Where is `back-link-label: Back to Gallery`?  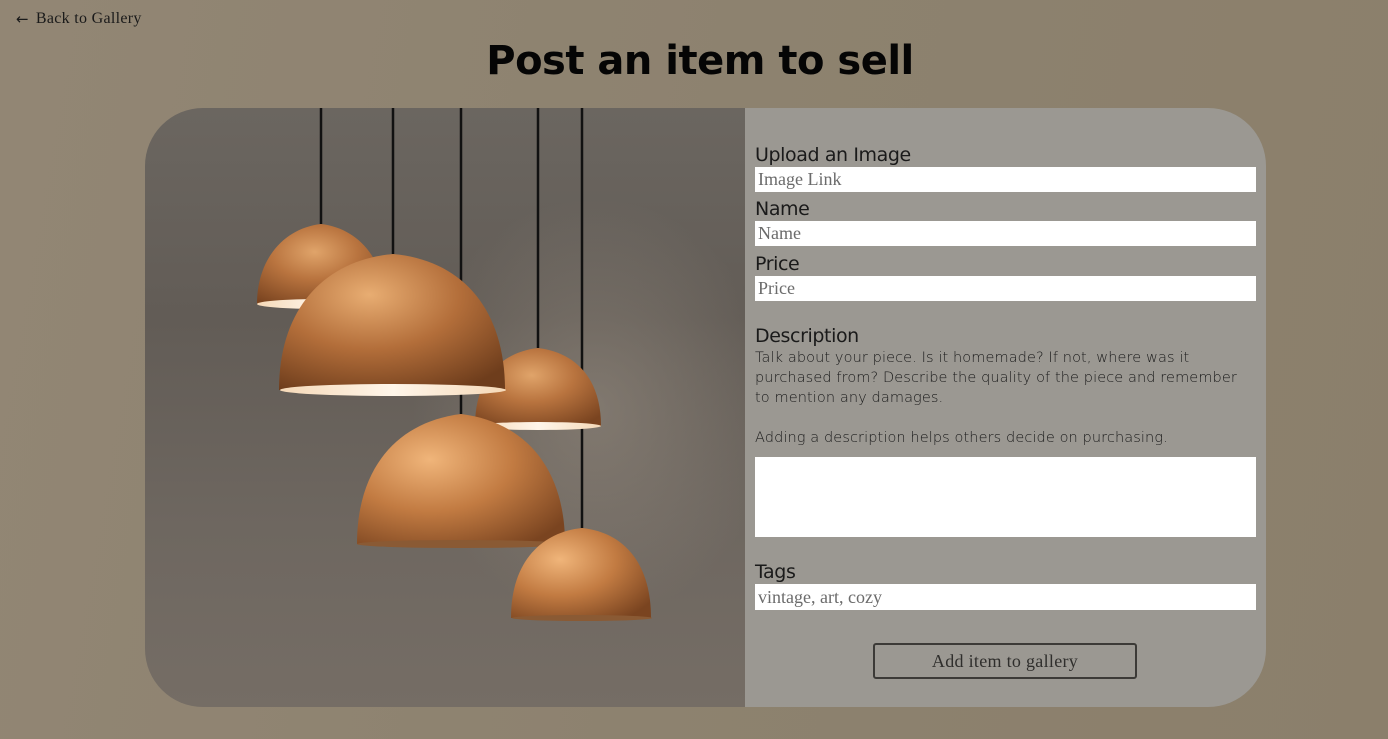 back-link-label: Back to Gallery is located at coordinates (88, 18).